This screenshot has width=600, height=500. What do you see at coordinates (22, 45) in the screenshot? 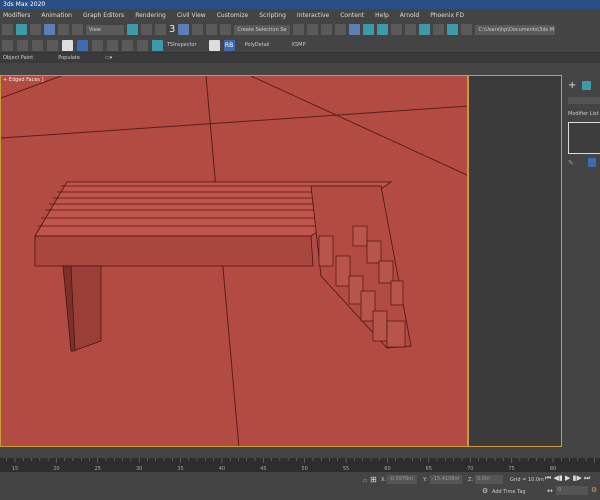
I see `layers-icon` at bounding box center [22, 45].